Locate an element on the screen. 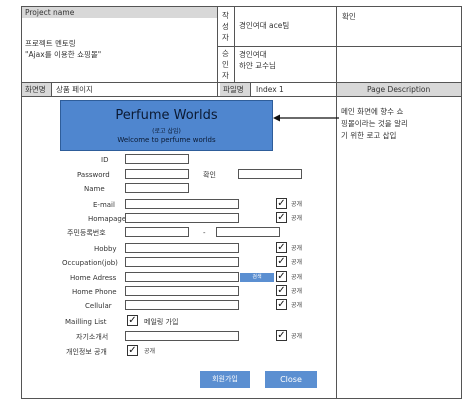 This screenshot has width=468, height=404. author-label-2: 성 is located at coordinates (225, 26).